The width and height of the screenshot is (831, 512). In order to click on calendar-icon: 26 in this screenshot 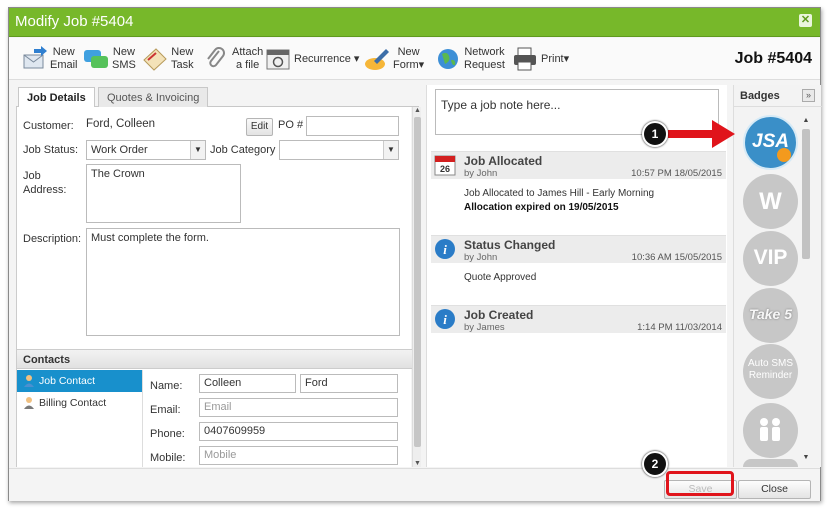, I will do `click(445, 165)`.